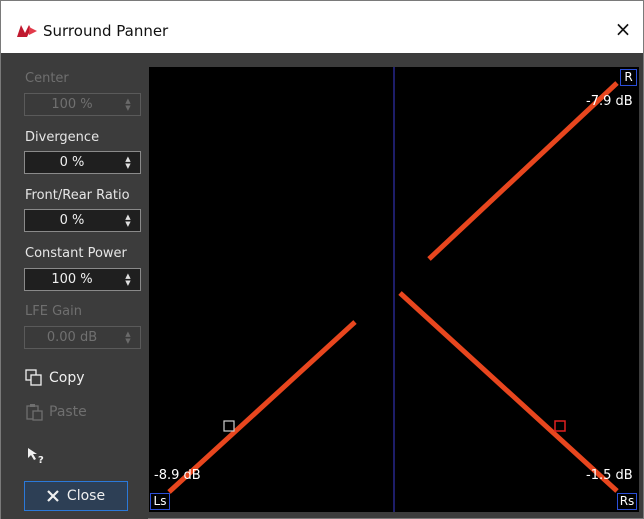 The image size is (644, 519). Describe the element at coordinates (72, 104) in the screenshot. I see `center-value: 100 %` at that location.